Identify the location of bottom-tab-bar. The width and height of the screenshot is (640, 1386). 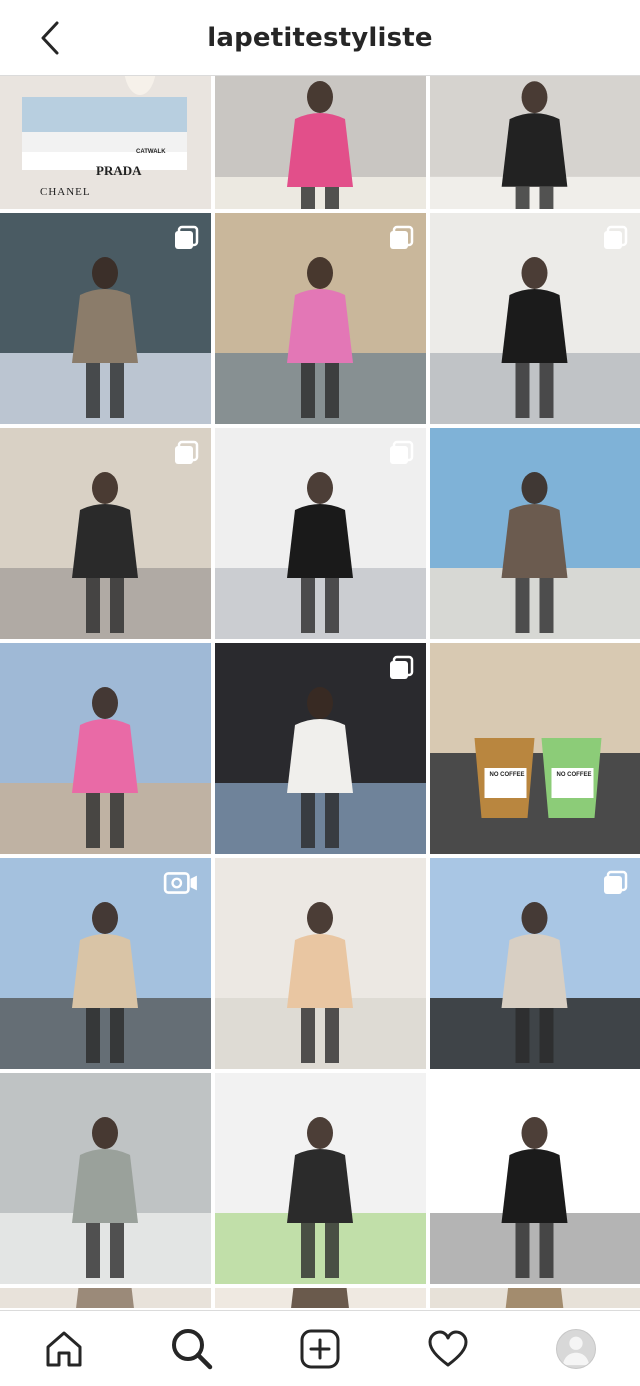
(320, 1348).